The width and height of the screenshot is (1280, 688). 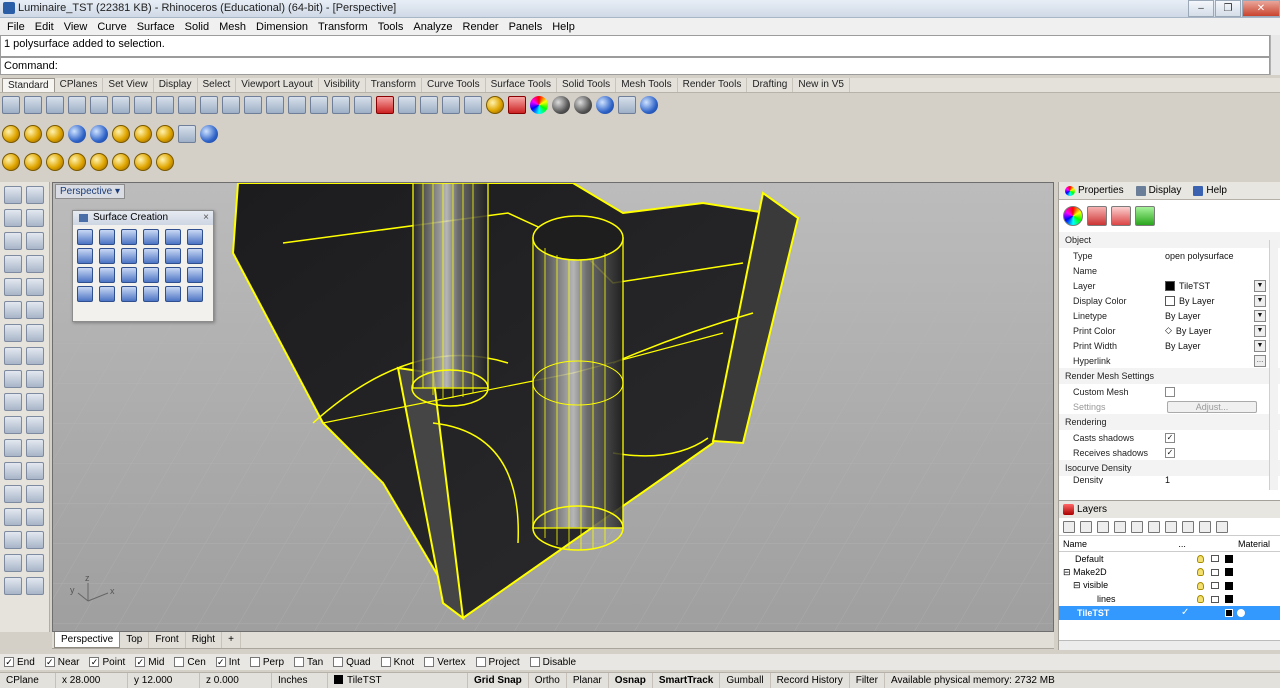 I want to click on select-arrow-icon, so click(x=13, y=195).